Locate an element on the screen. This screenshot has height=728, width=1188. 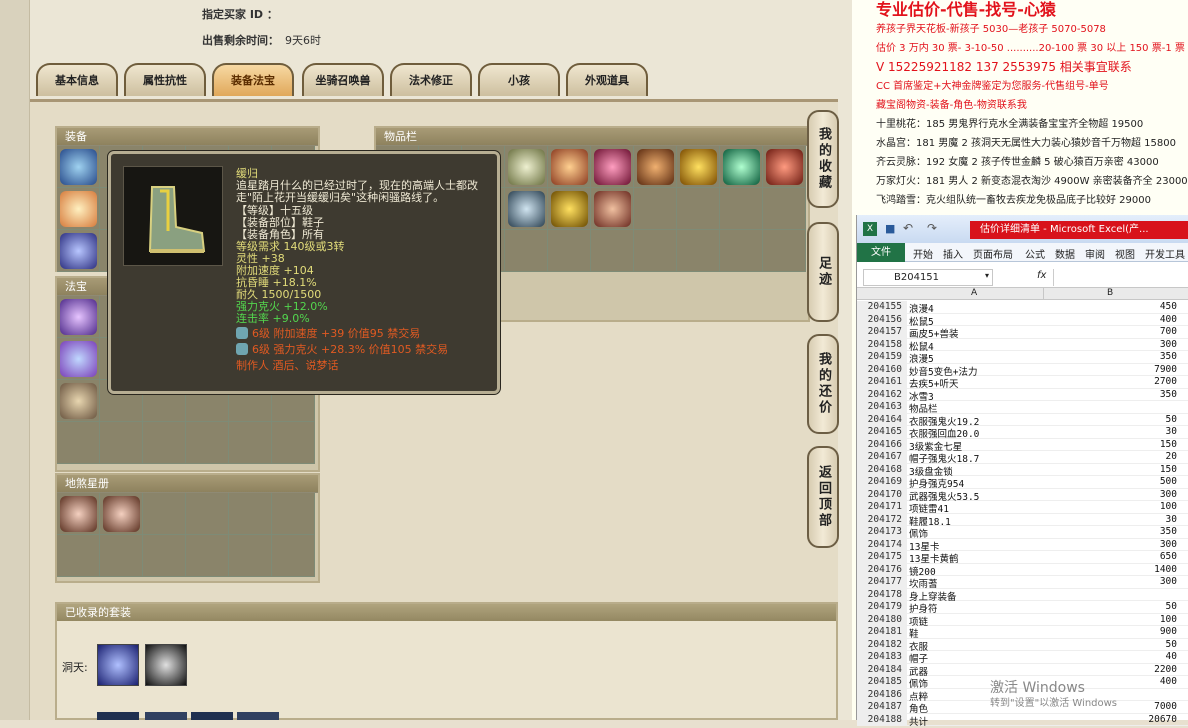
sheet-row: 204163 物品栏 is located at coordinates (1022, 408).